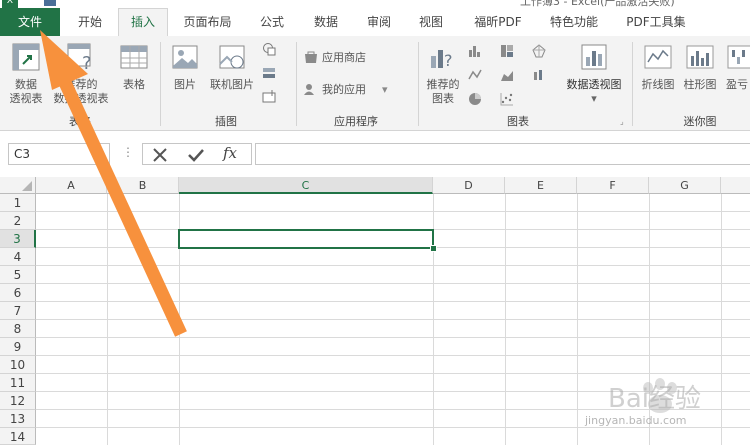 The height and width of the screenshot is (446, 750). Describe the element at coordinates (574, 22) in the screenshot. I see `tab-special-features: 特色功能` at that location.